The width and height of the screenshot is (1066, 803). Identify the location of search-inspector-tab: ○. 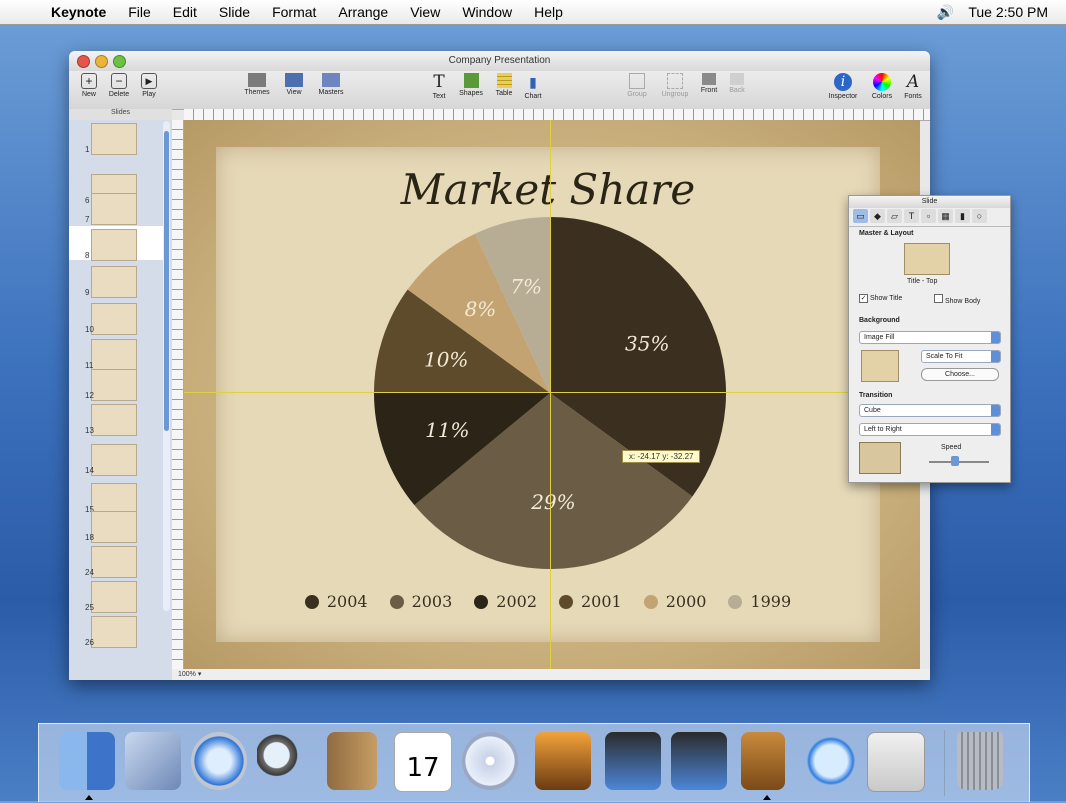
(979, 216).